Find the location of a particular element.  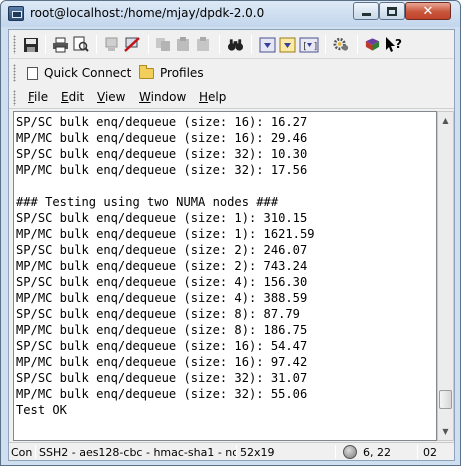

terminal-line: SP/SC bulk enq/dequeue (size: 32): 10.30 is located at coordinates (162, 154).